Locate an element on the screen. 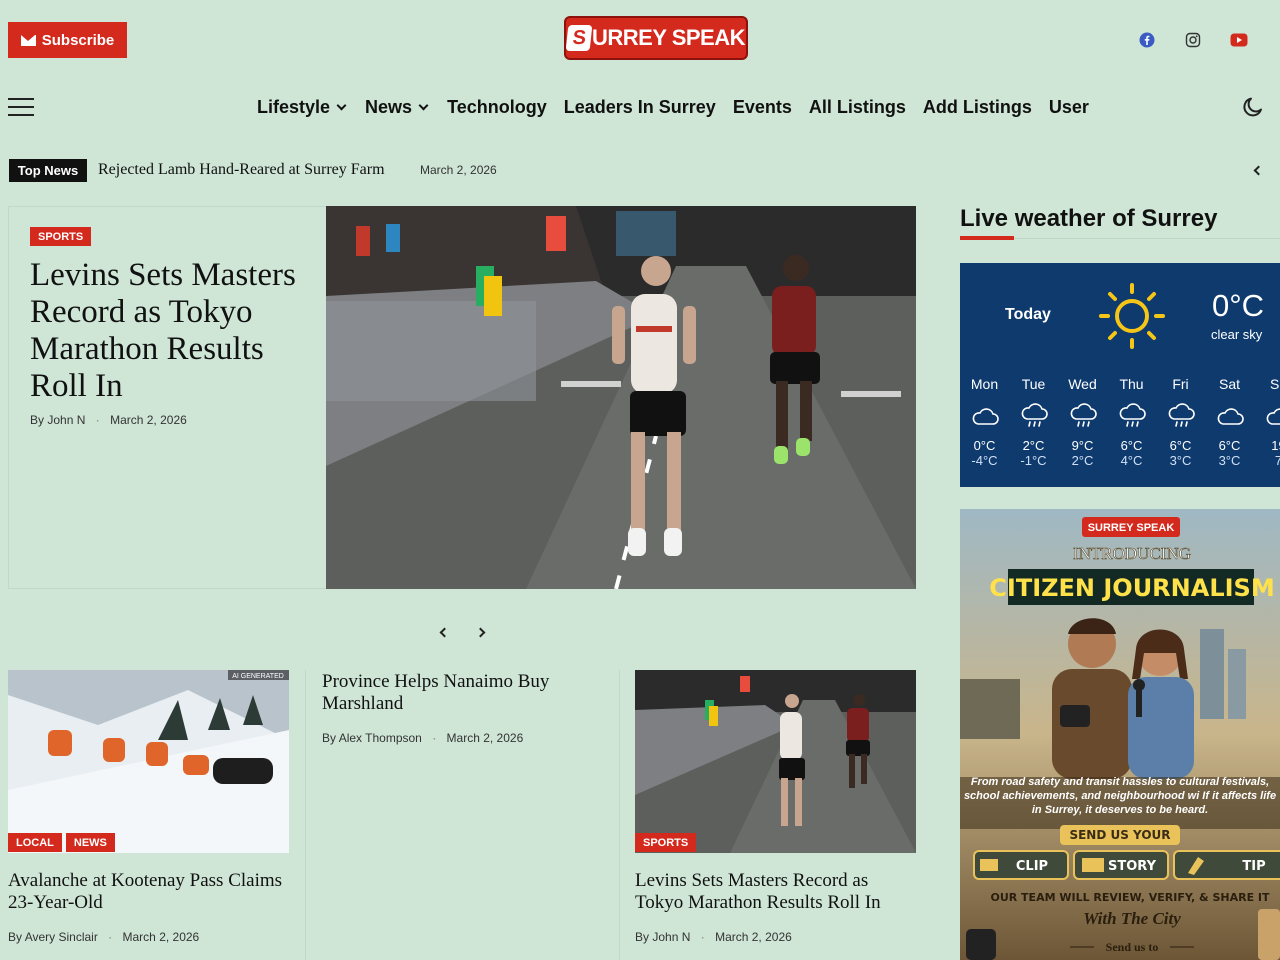 This screenshot has height=960, width=1280. ticker-prev-button is located at coordinates (1258, 170).